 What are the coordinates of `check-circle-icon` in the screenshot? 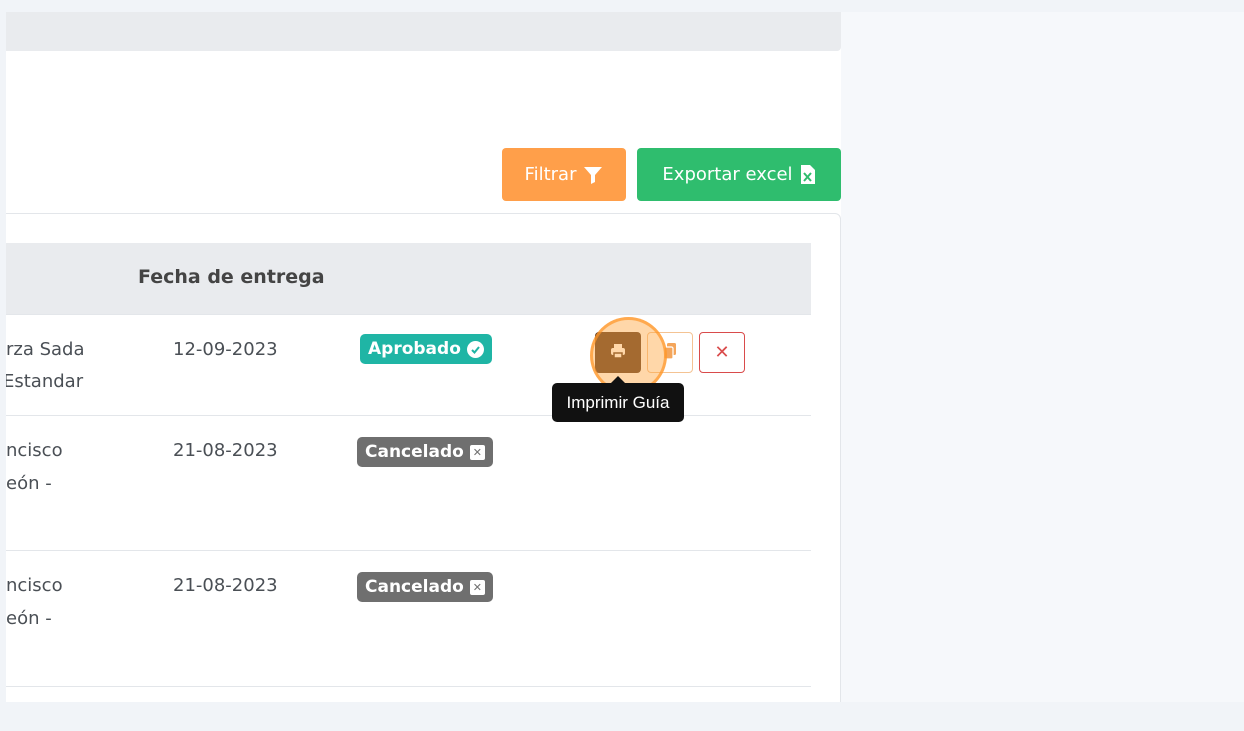 It's located at (475, 349).